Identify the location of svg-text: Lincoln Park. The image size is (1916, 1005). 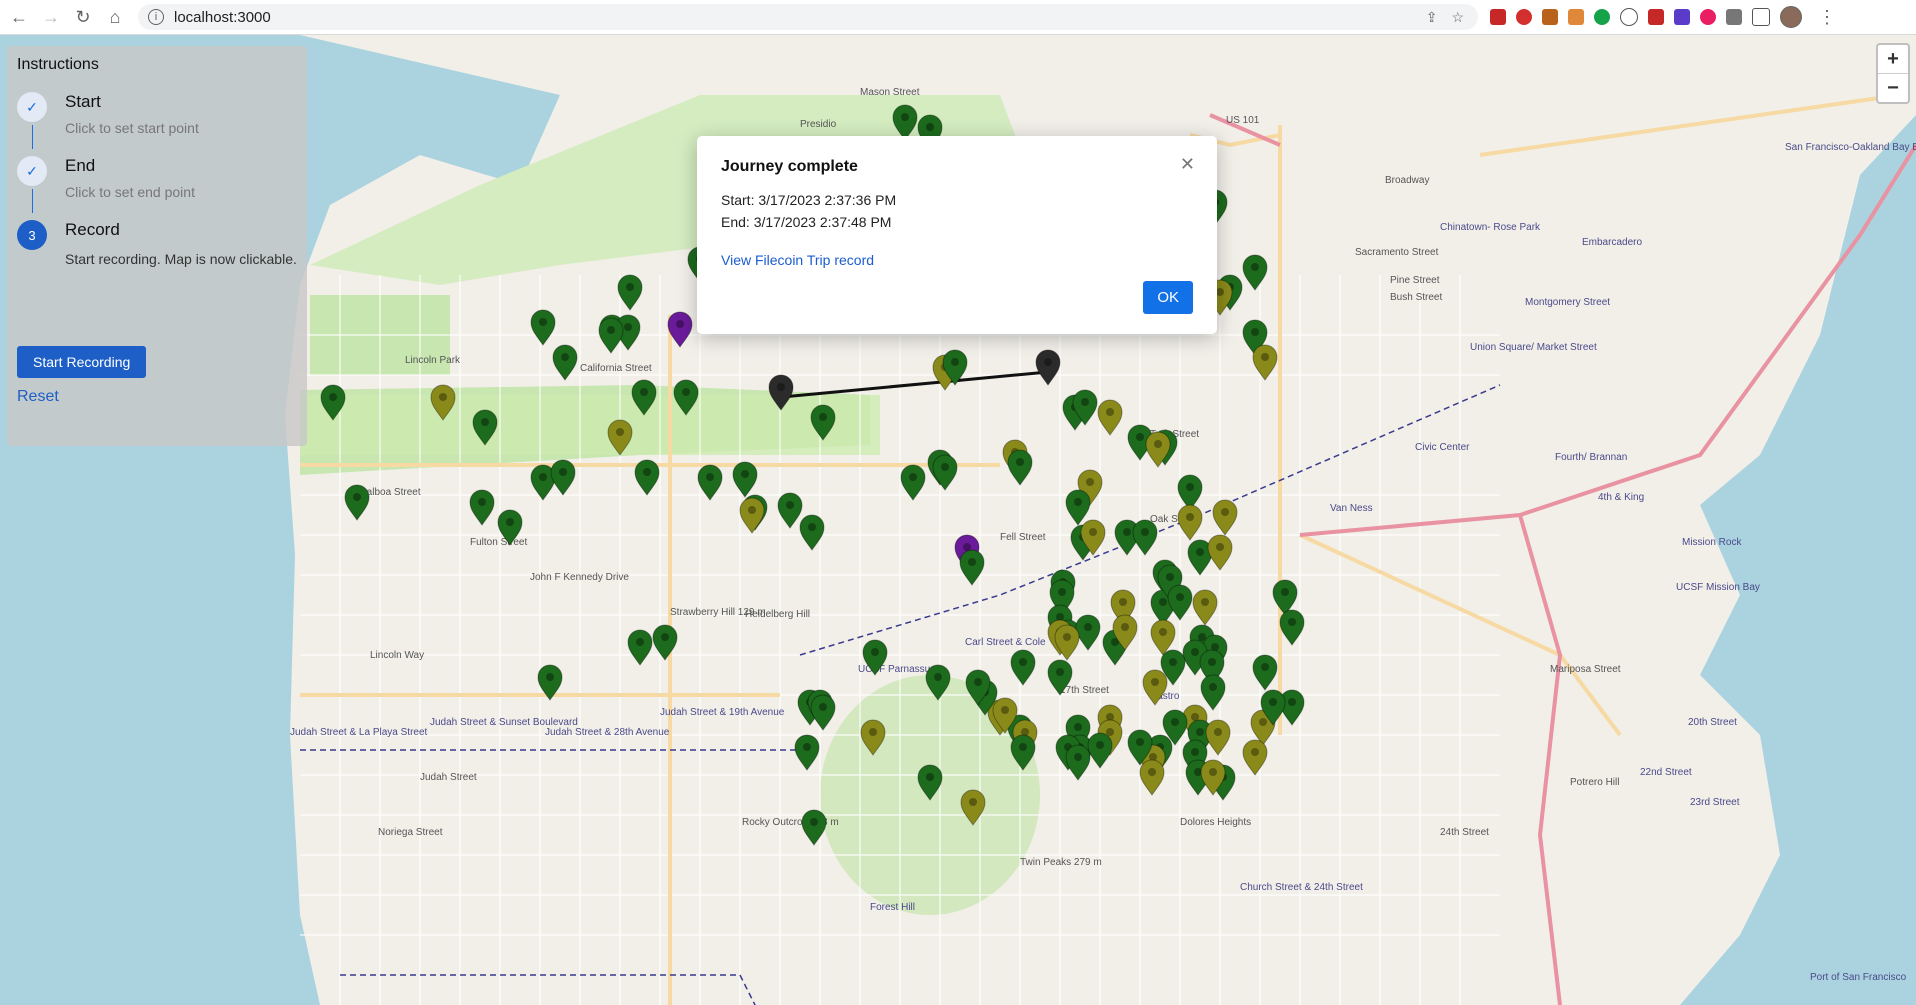
(433, 360).